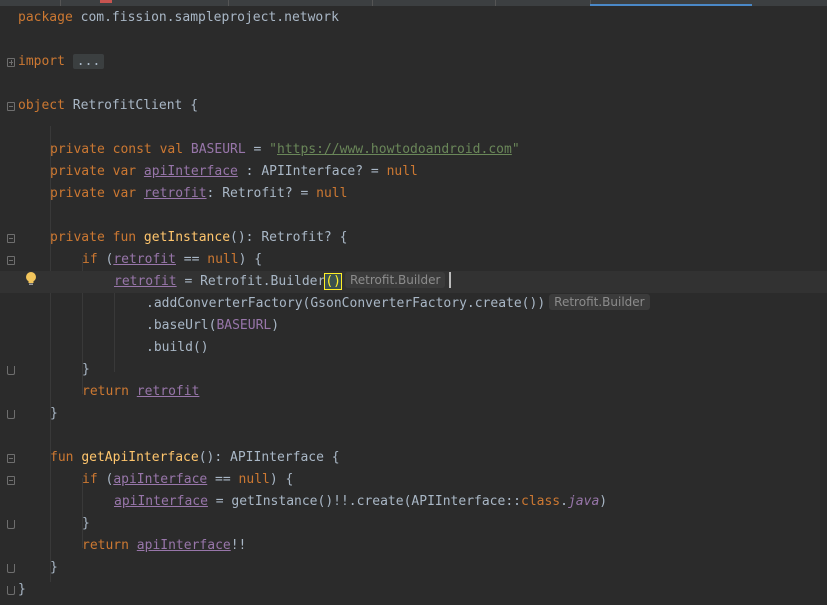  I want to click on code-line-return-apiinterface: return apiInterface!!, so click(164, 546).